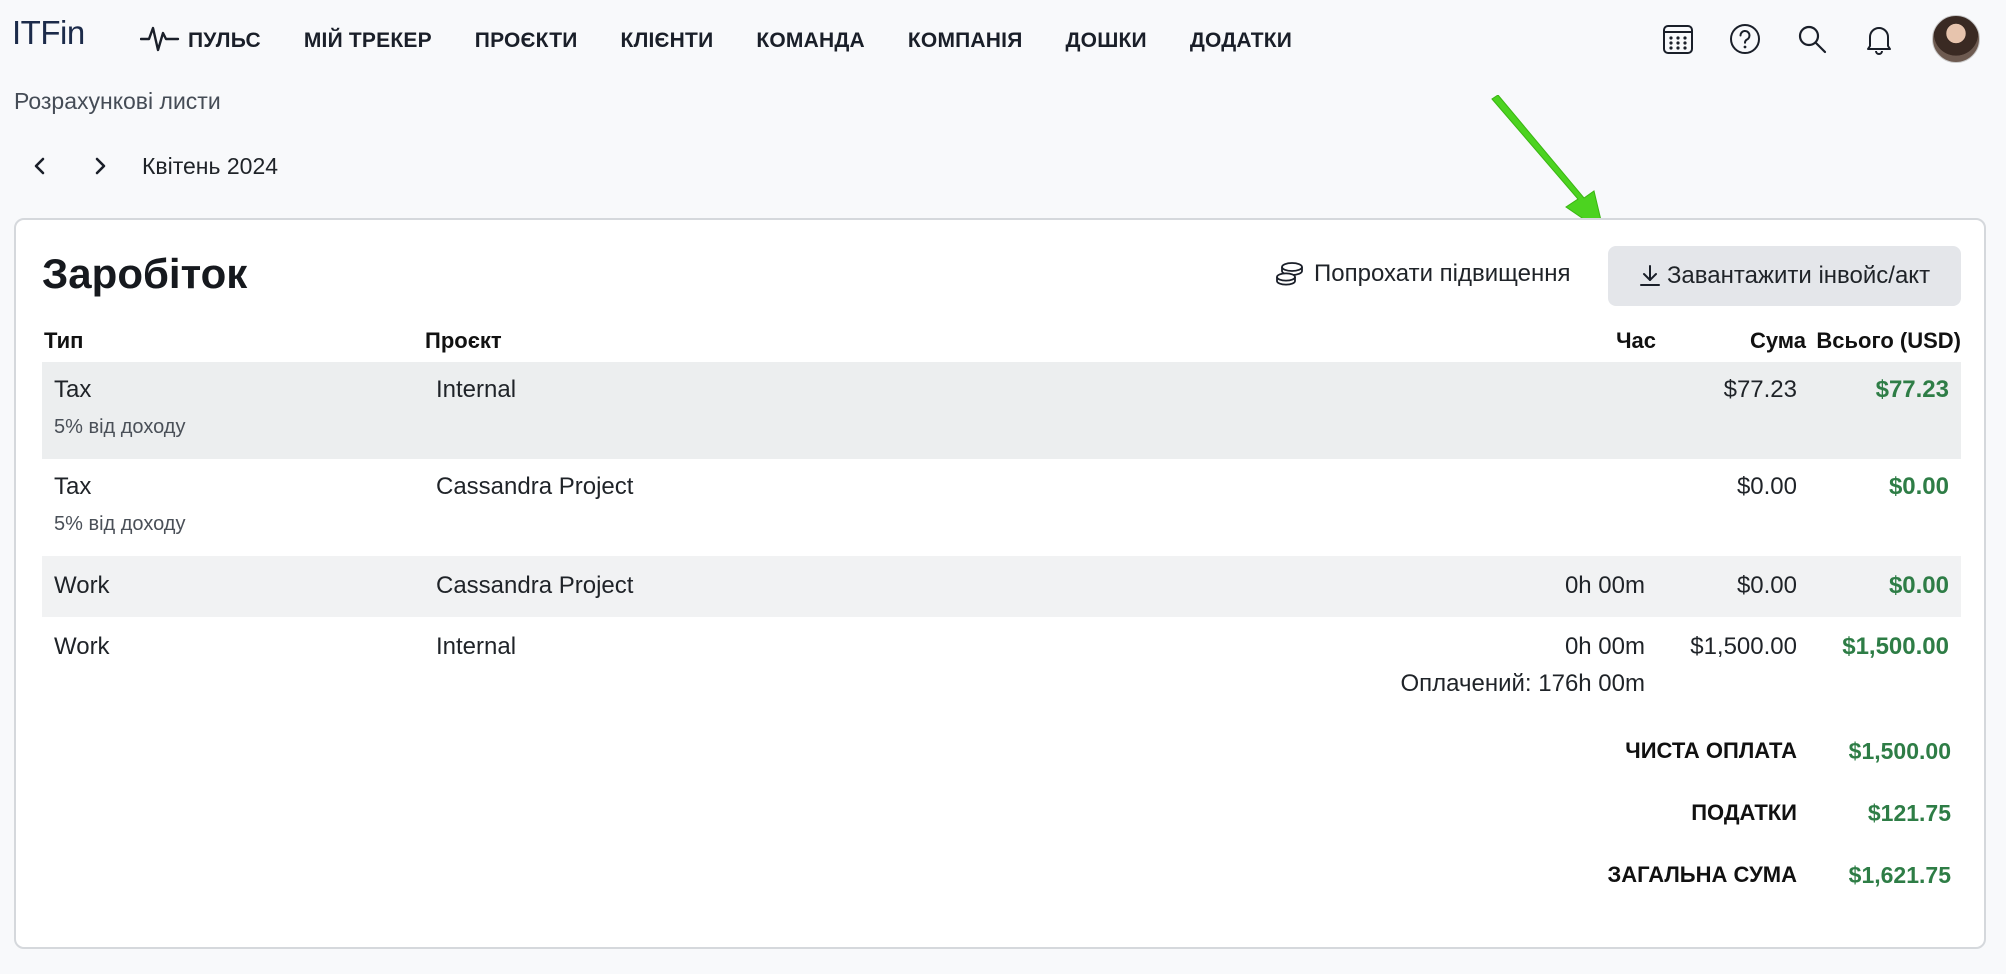 The image size is (2006, 974). I want to click on taxes-label: ПОДАТКИ, so click(1744, 812).